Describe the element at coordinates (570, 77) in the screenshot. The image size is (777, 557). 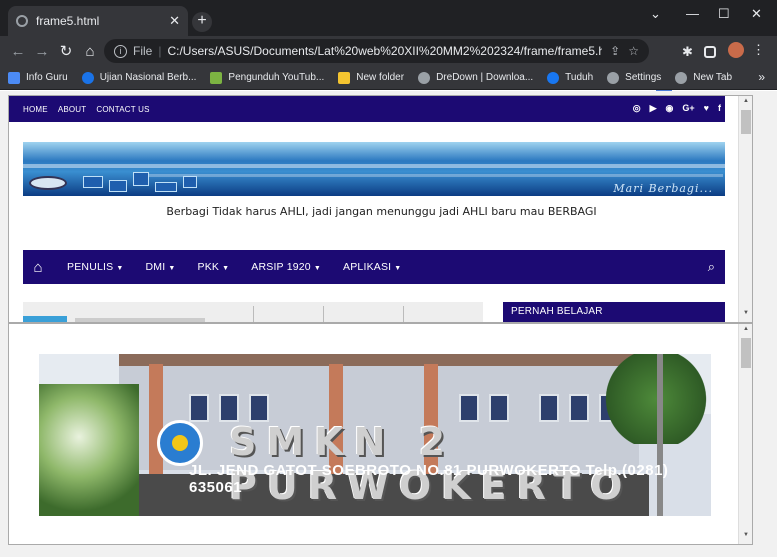
I see `bookmark-tuduh: Tuduh` at that location.